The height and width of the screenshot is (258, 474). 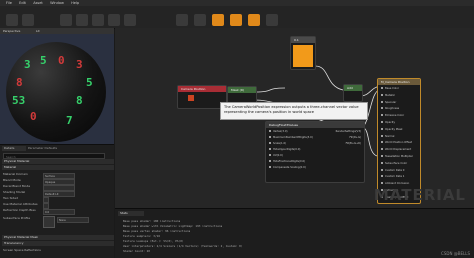 What do you see at coordinates (396, 149) in the screenshot?
I see `result-pin: World Displacement` at bounding box center [396, 149].